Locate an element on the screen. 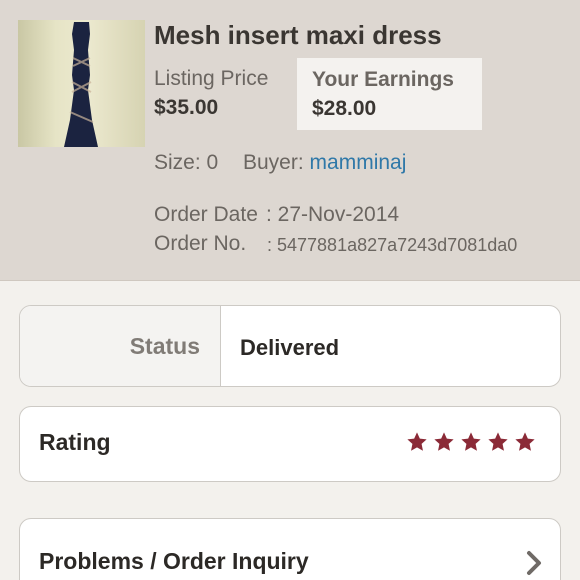 The height and width of the screenshot is (580, 580). chevron-right-icon is located at coordinates (534, 563).